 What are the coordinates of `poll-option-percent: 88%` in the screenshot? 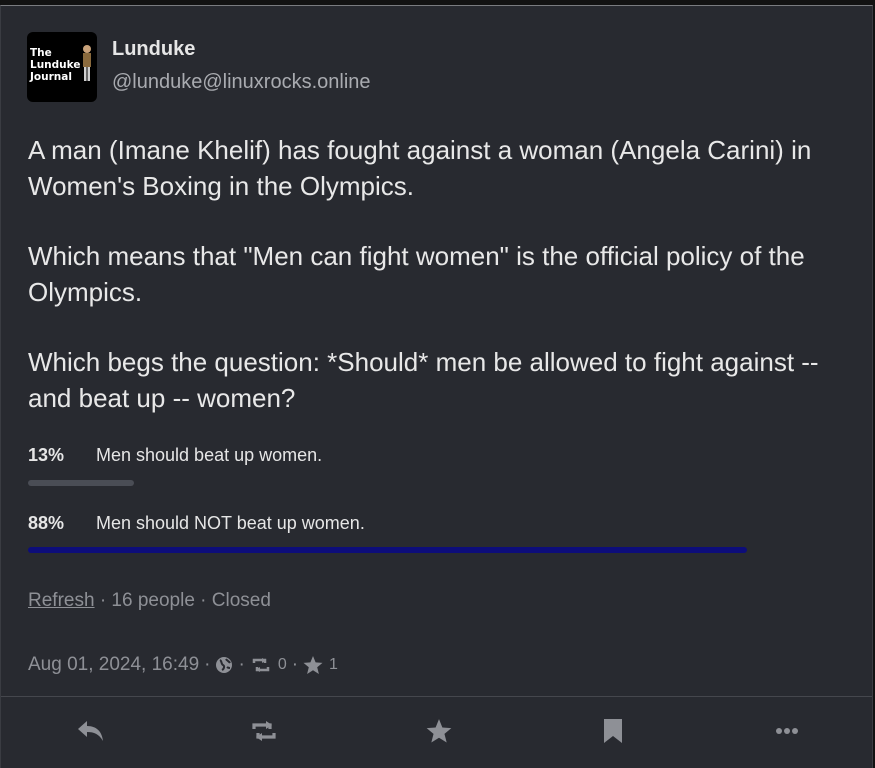 It's located at (46, 523).